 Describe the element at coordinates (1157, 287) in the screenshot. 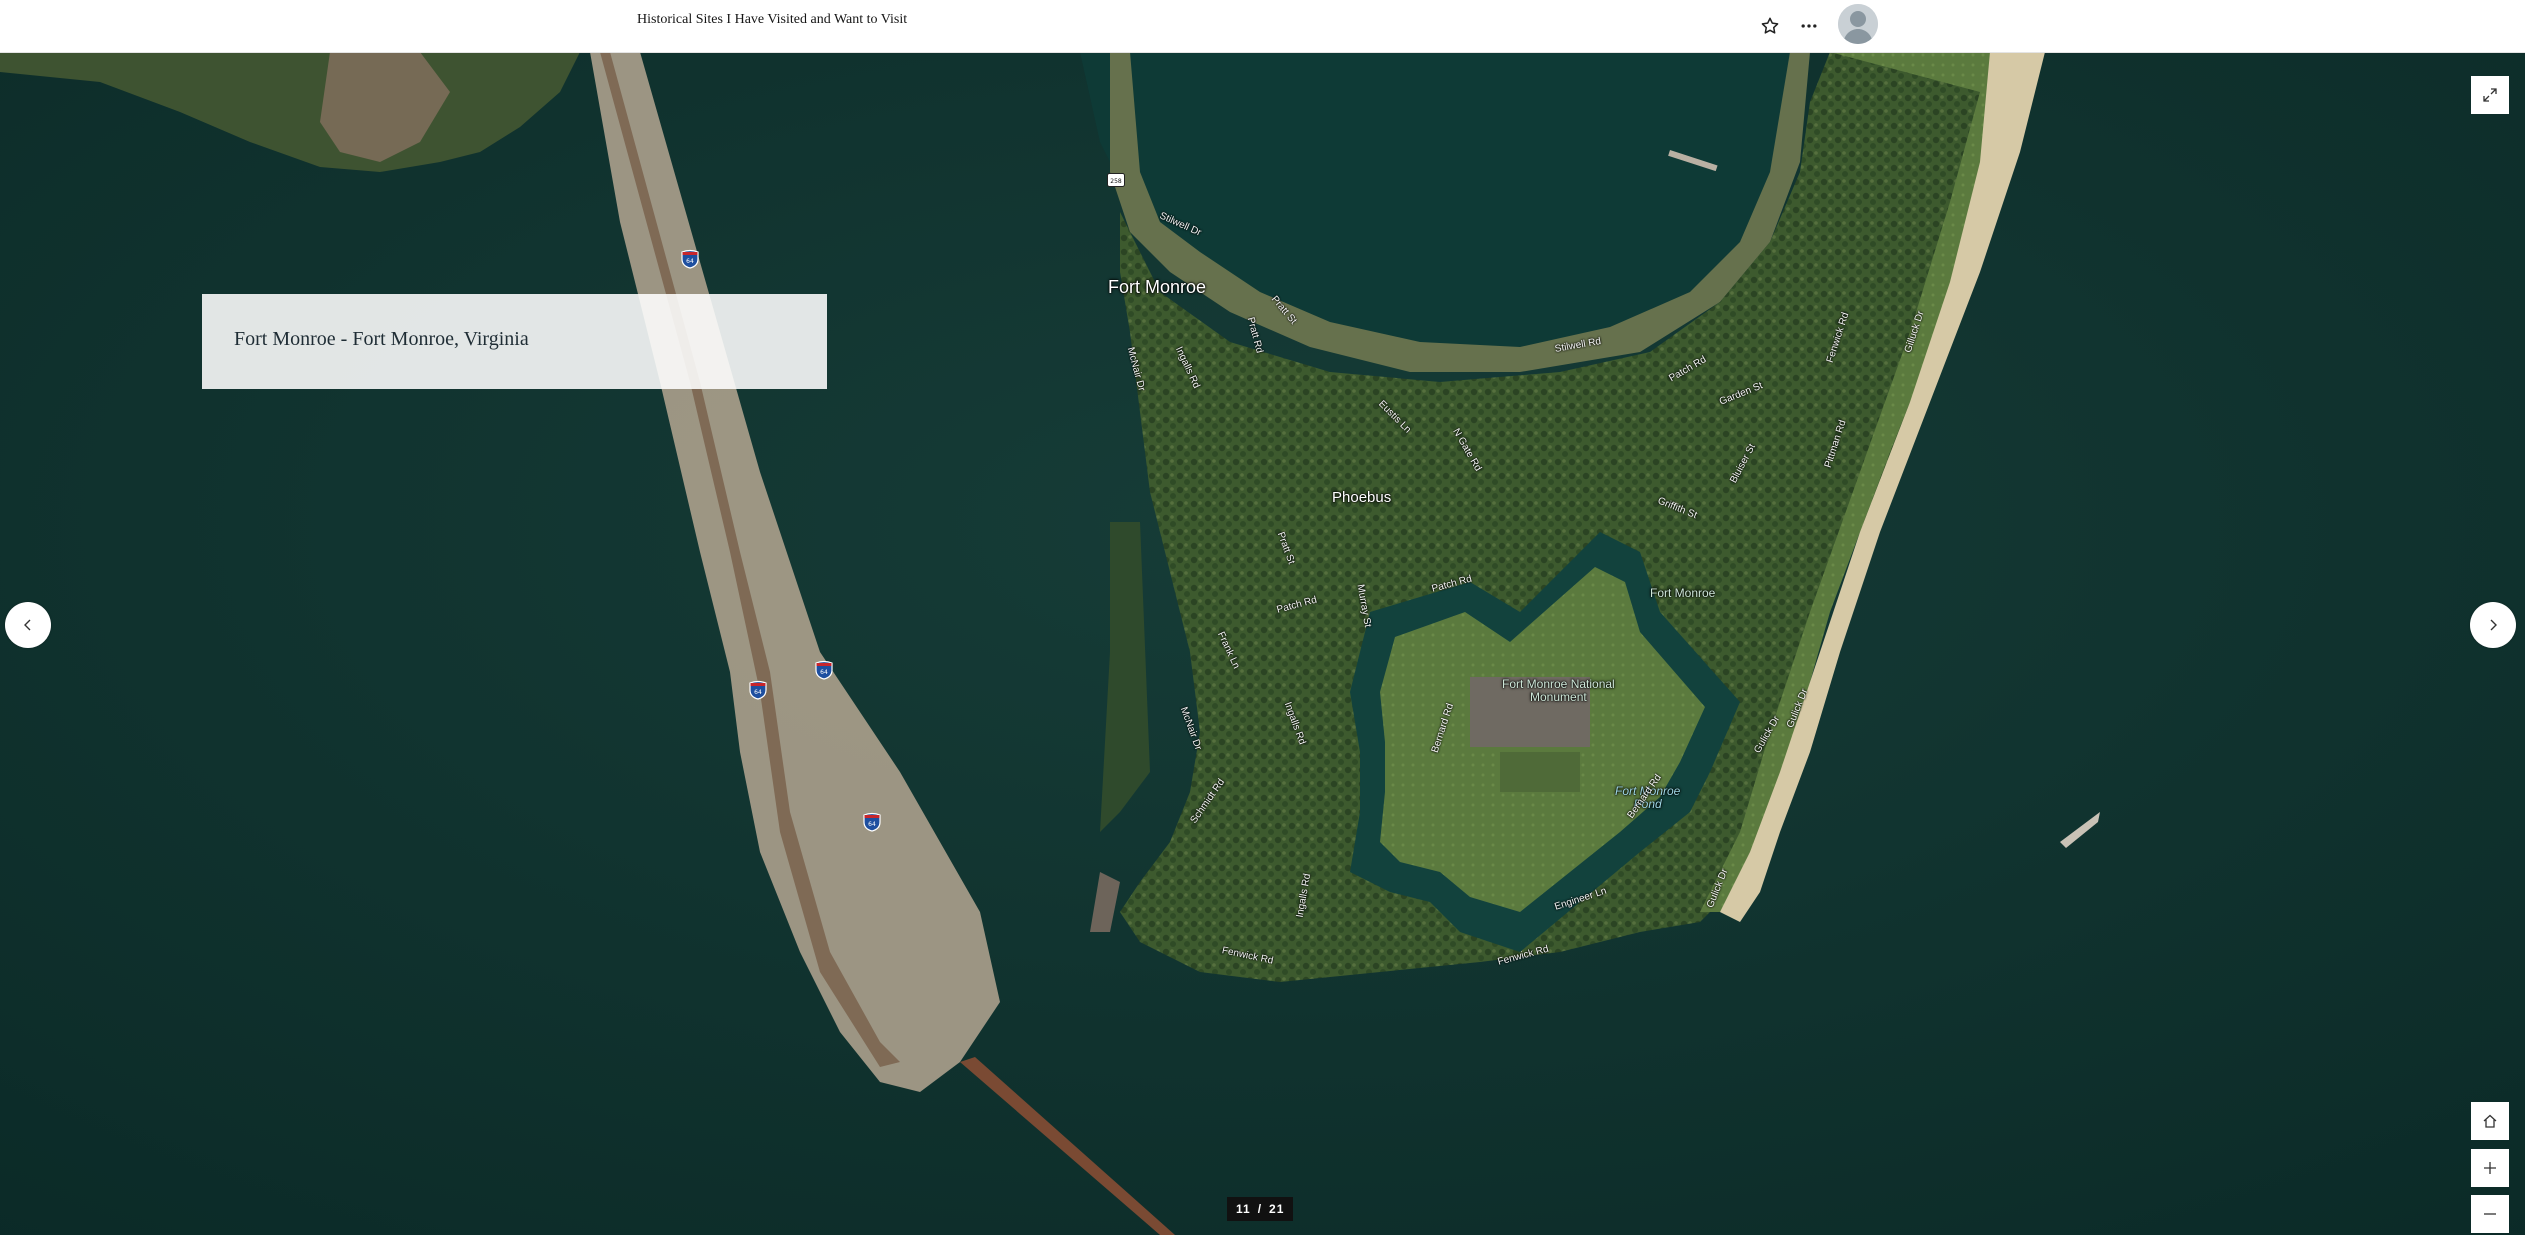

I see `map-label-city: Fort Monroe` at that location.